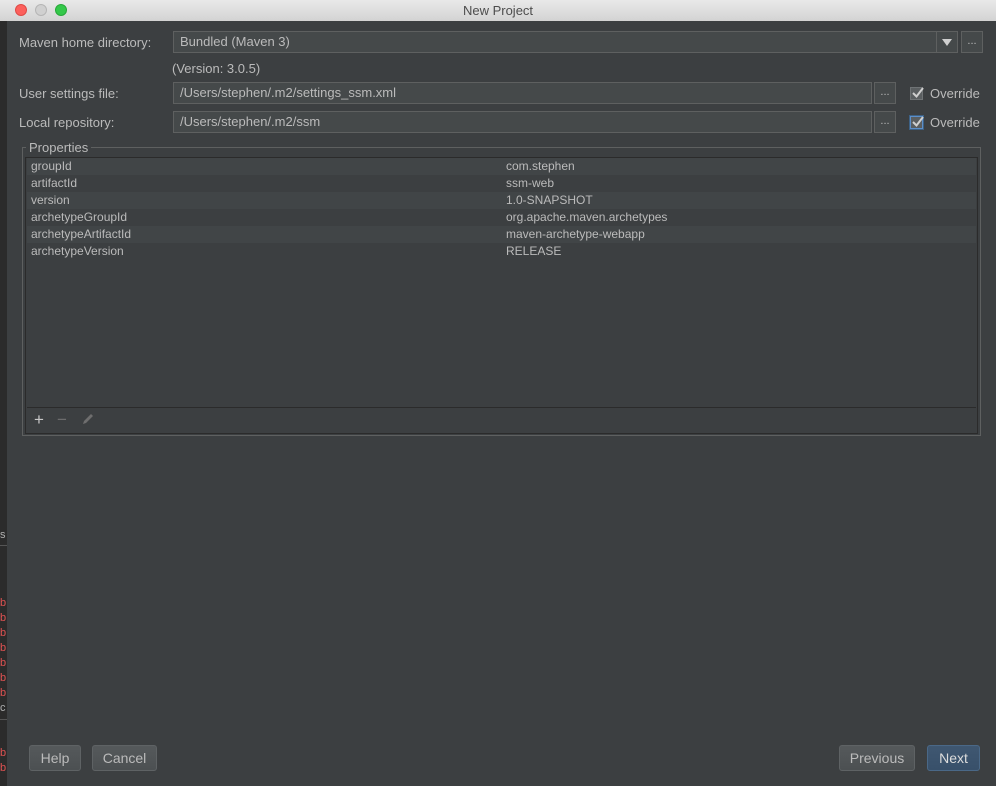 This screenshot has height=786, width=996. Describe the element at coordinates (501, 200) in the screenshot. I see `table-row: version 1.0-SNAPSHOT` at that location.